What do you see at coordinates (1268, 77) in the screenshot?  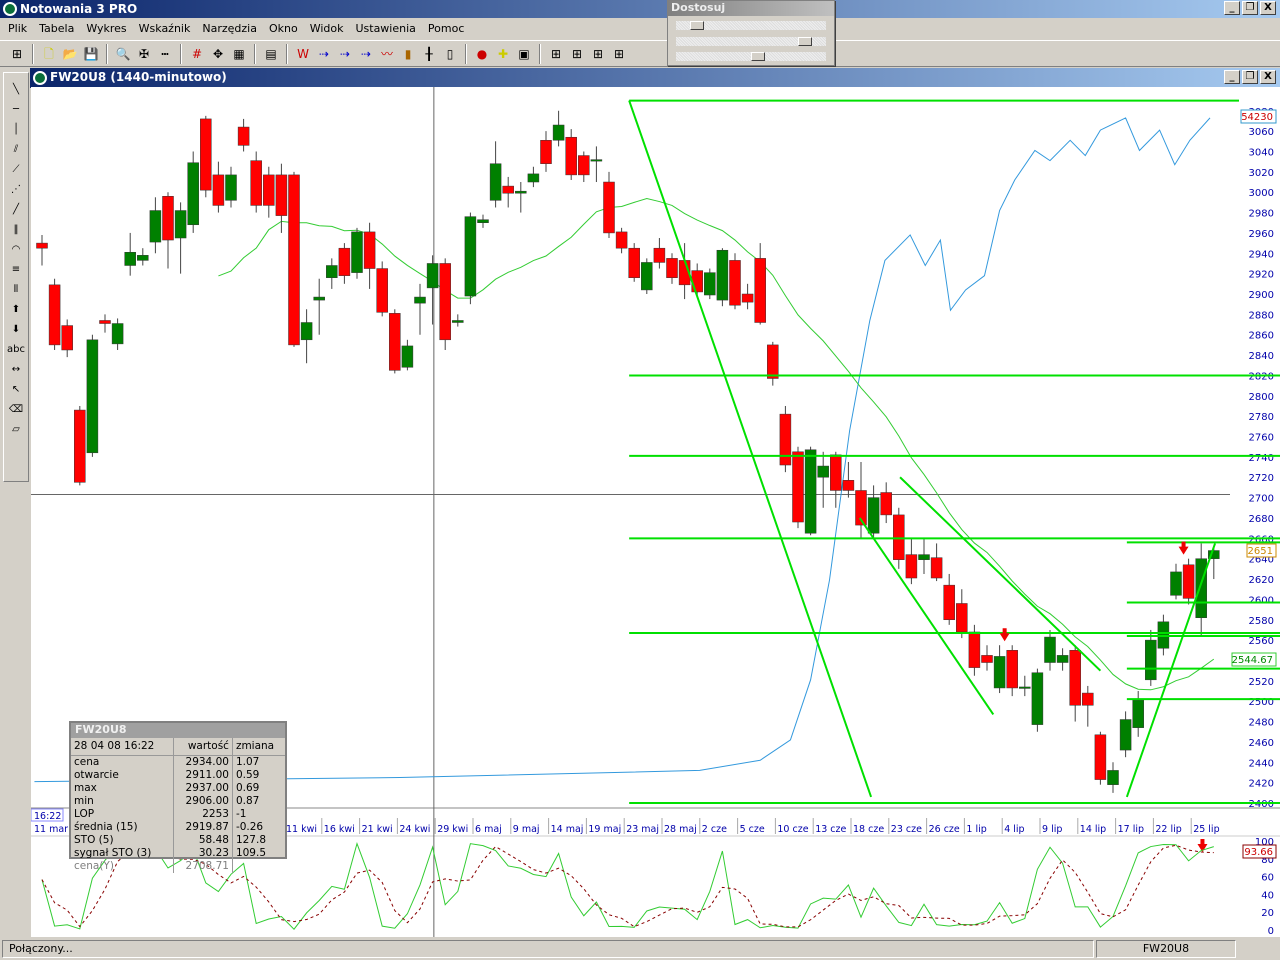 I see `chart-close-button: X` at bounding box center [1268, 77].